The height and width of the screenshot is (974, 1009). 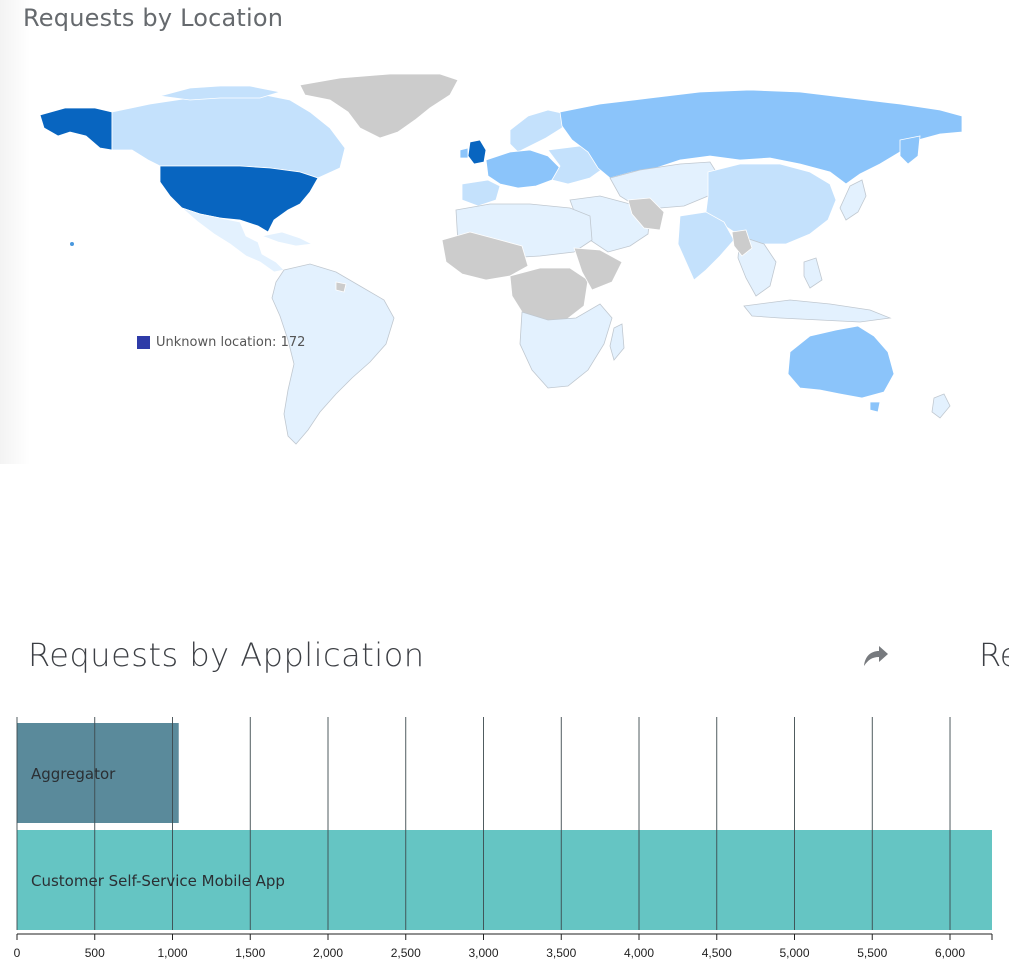 What do you see at coordinates (717, 953) in the screenshot?
I see `x-tick-label: 4,500` at bounding box center [717, 953].